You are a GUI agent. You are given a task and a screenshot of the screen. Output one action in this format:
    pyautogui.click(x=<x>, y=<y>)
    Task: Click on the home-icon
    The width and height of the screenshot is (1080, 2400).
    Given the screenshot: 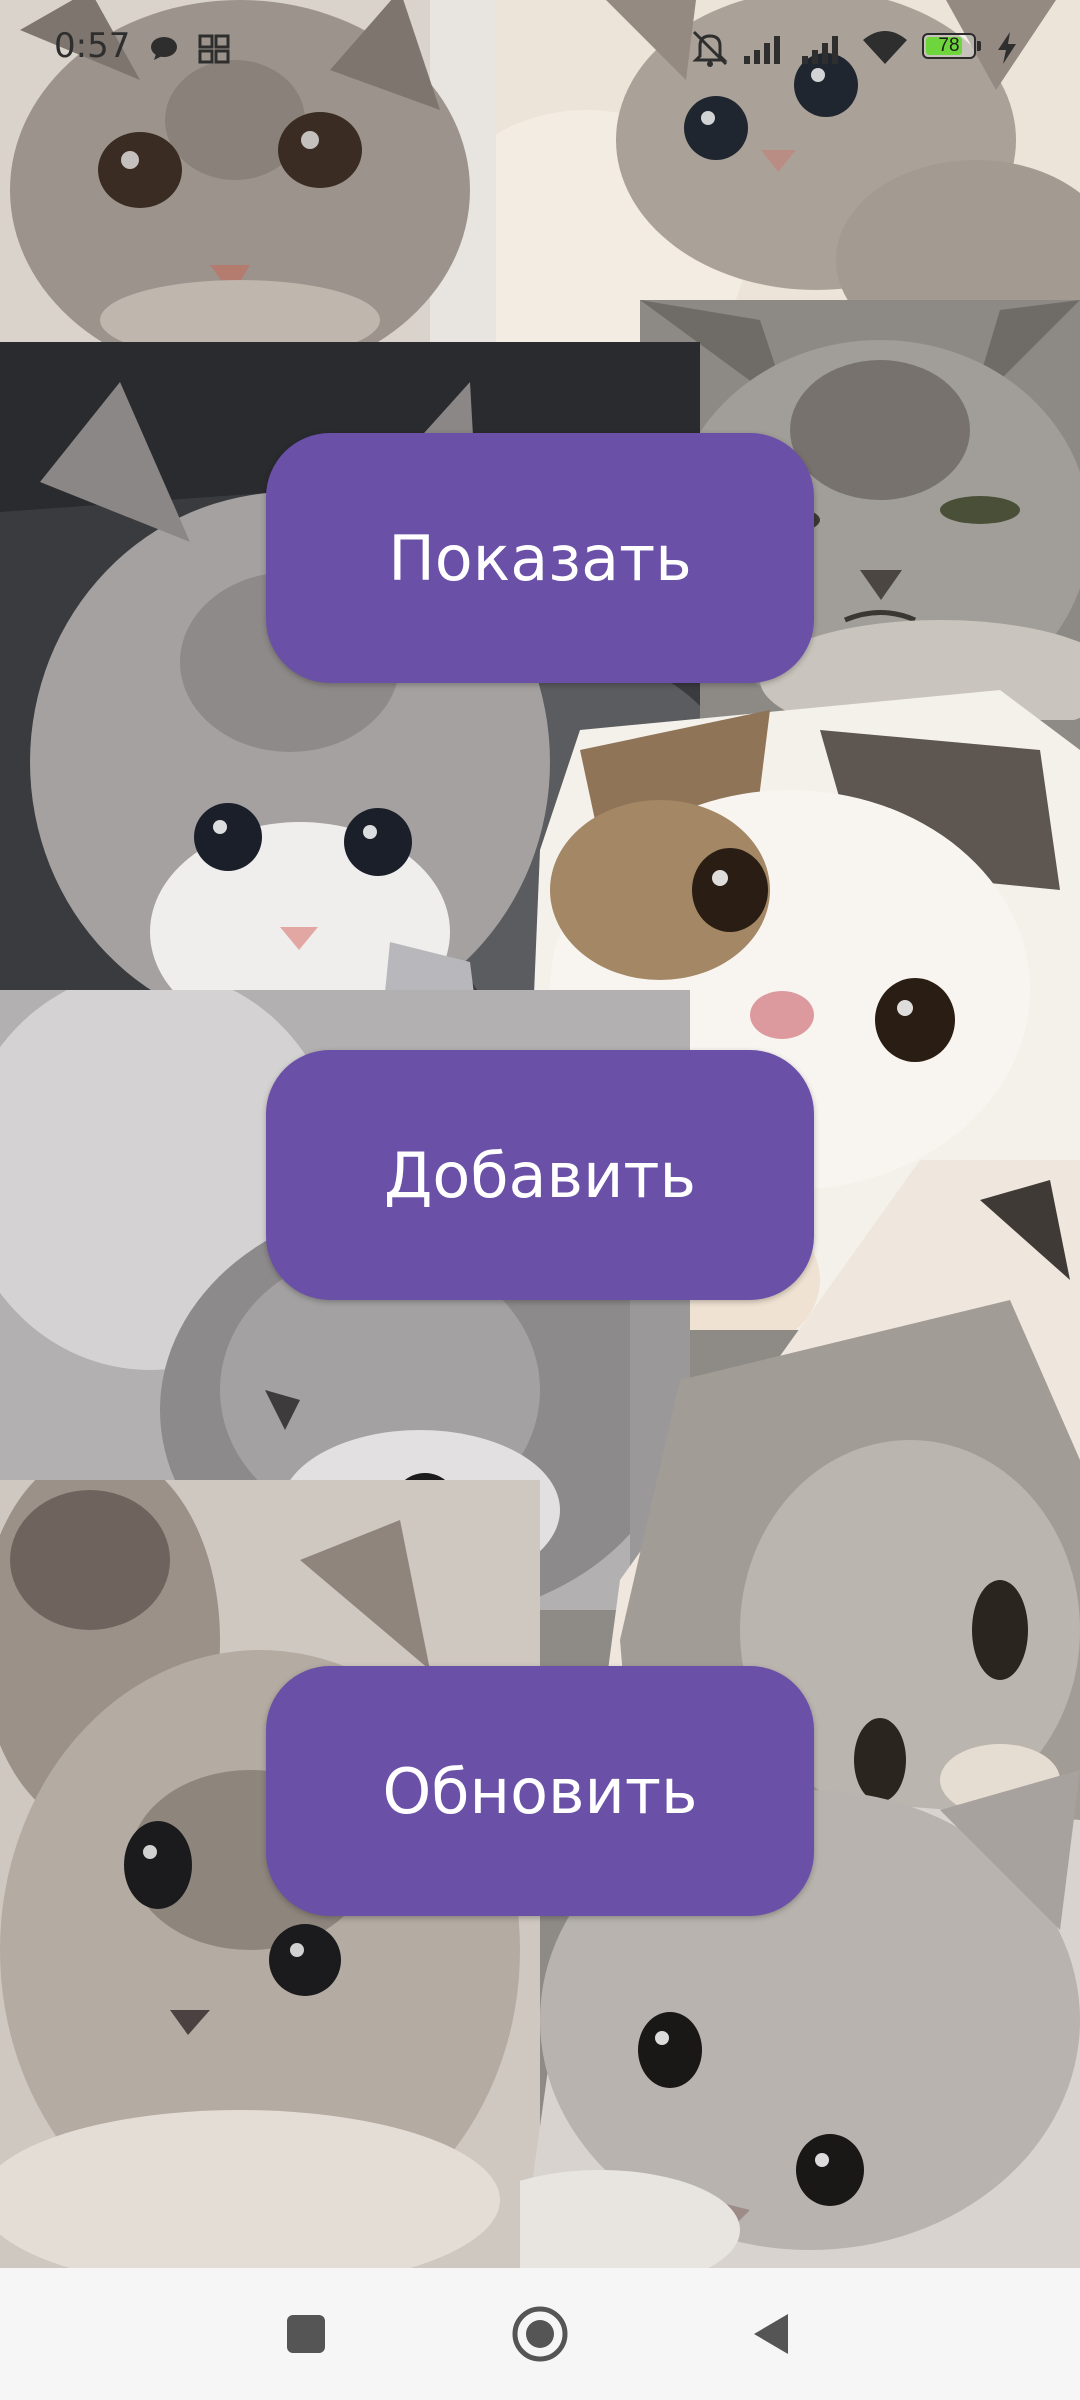 What is the action you would take?
    pyautogui.click(x=540, y=2334)
    